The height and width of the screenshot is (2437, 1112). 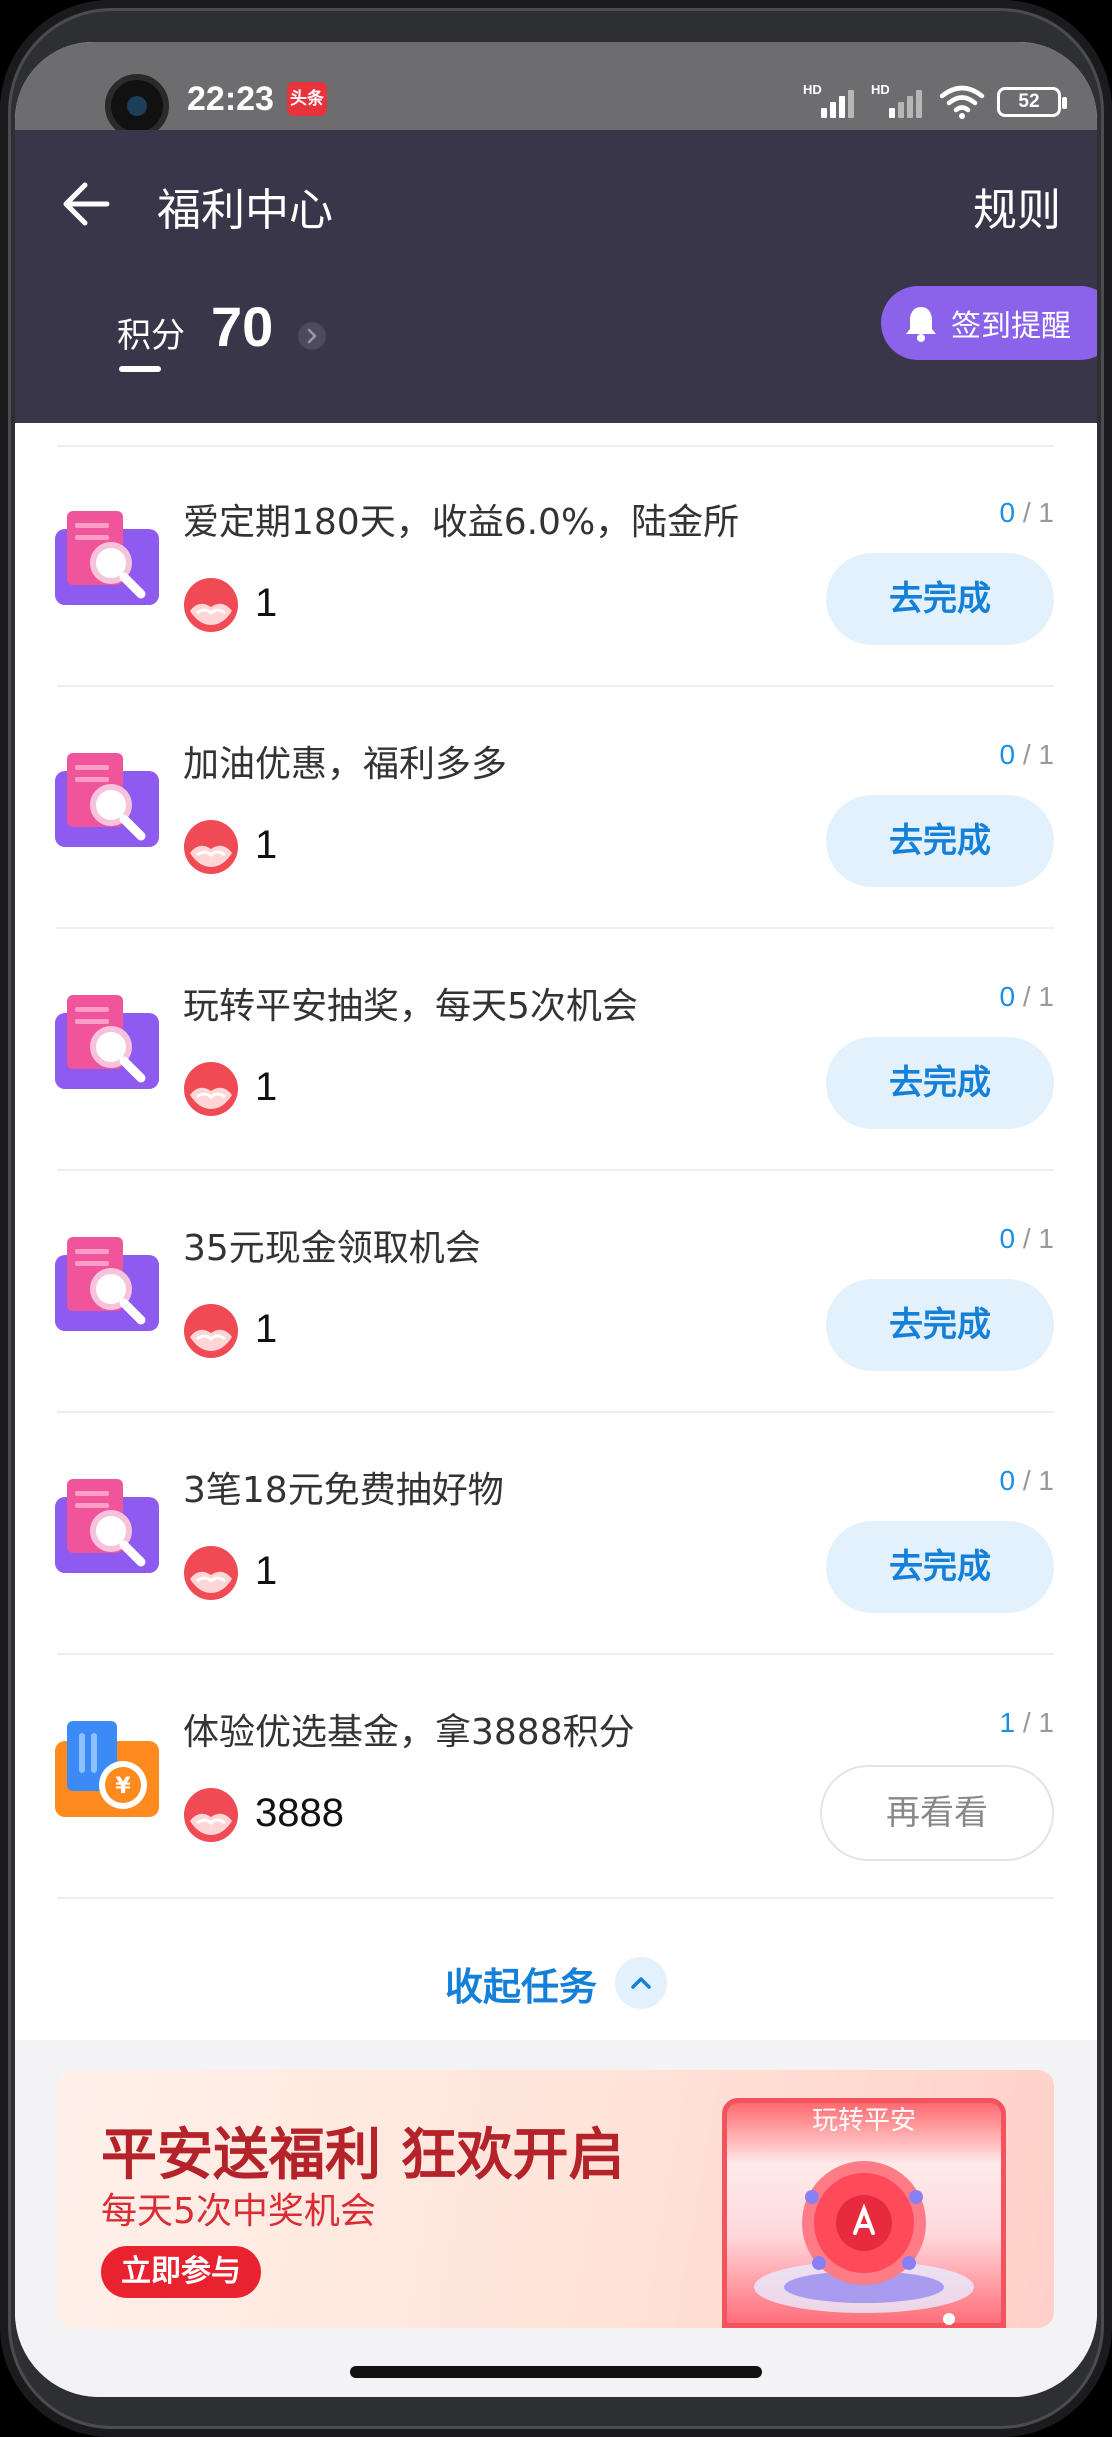 I want to click on back-arrow-icon, so click(x=87, y=204).